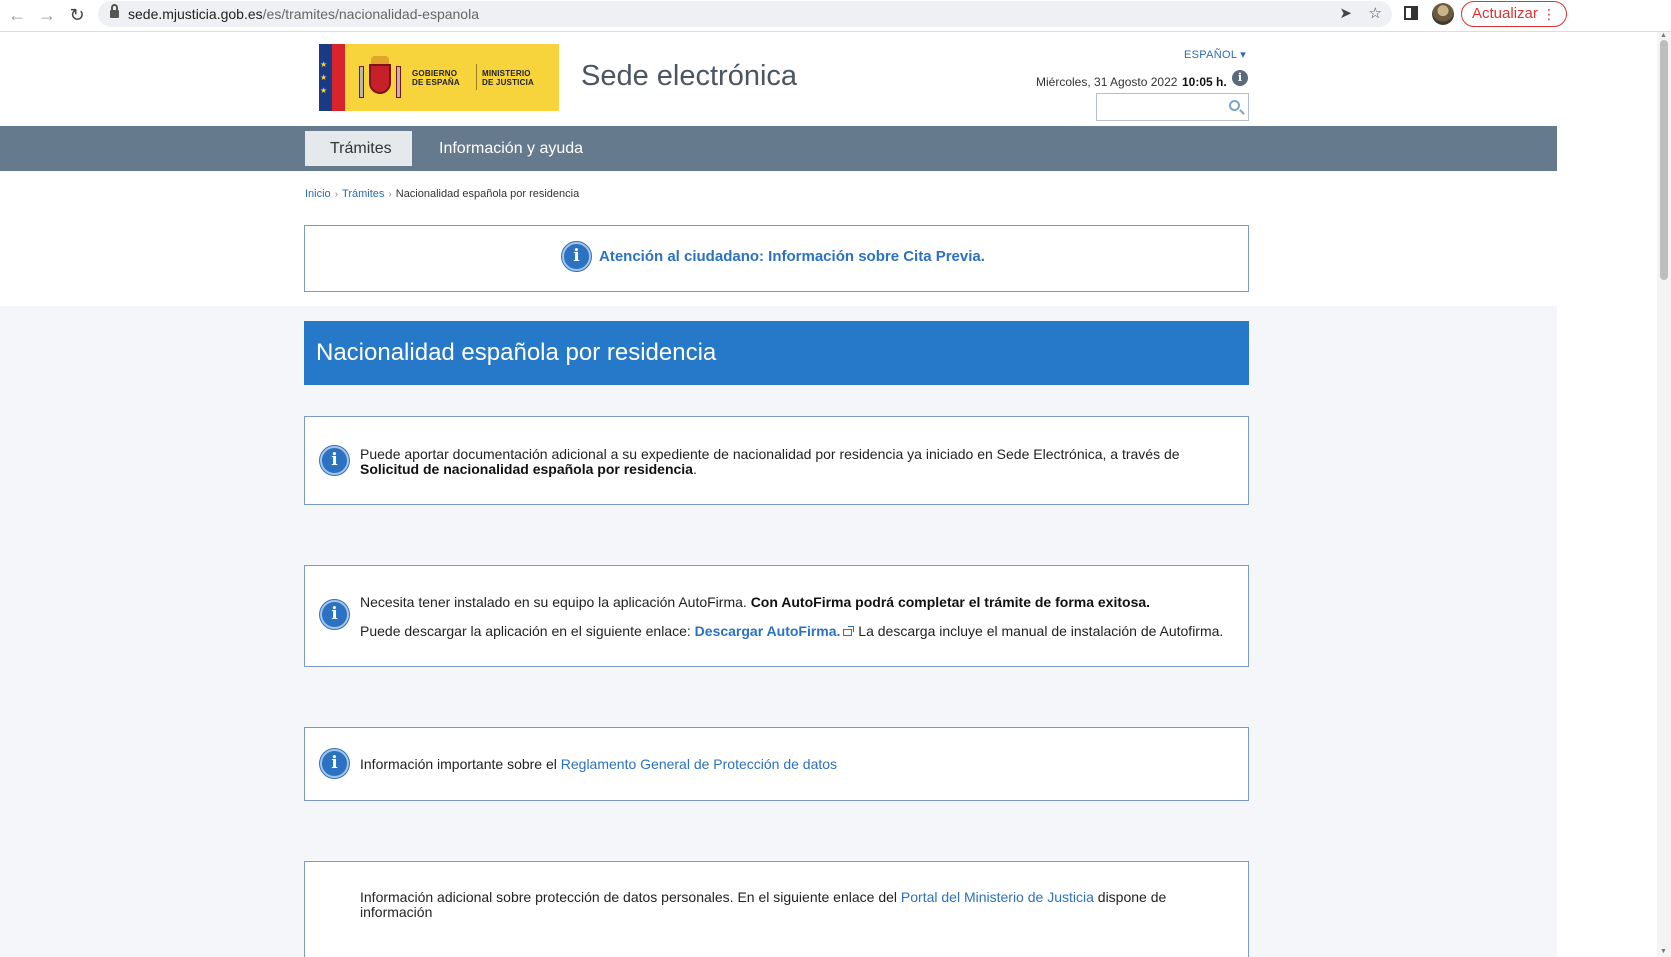 The width and height of the screenshot is (1671, 957). I want to click on current-time: 10:05 h., so click(1204, 82).